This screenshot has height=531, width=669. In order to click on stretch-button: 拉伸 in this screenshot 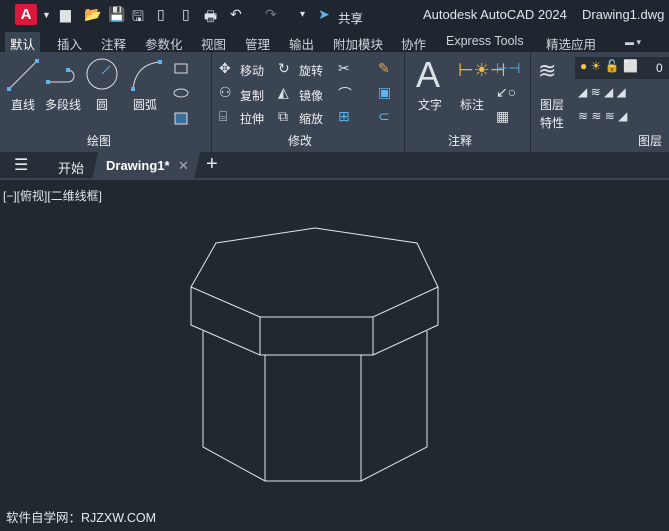, I will do `click(252, 118)`.